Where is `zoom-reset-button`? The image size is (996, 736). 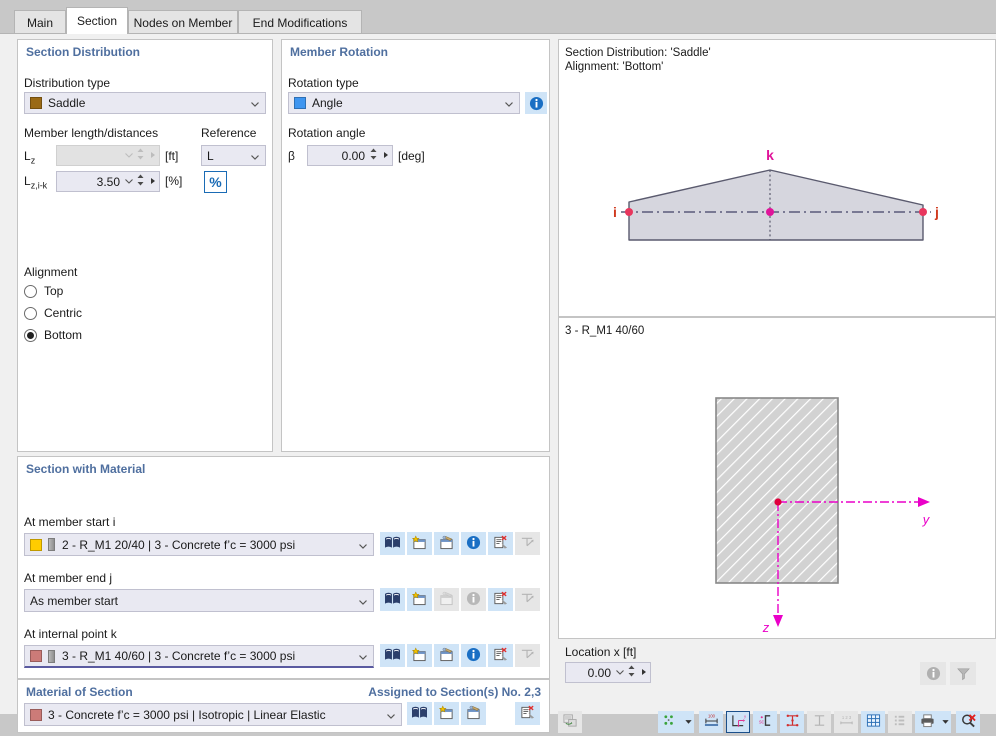
zoom-reset-button is located at coordinates (968, 722).